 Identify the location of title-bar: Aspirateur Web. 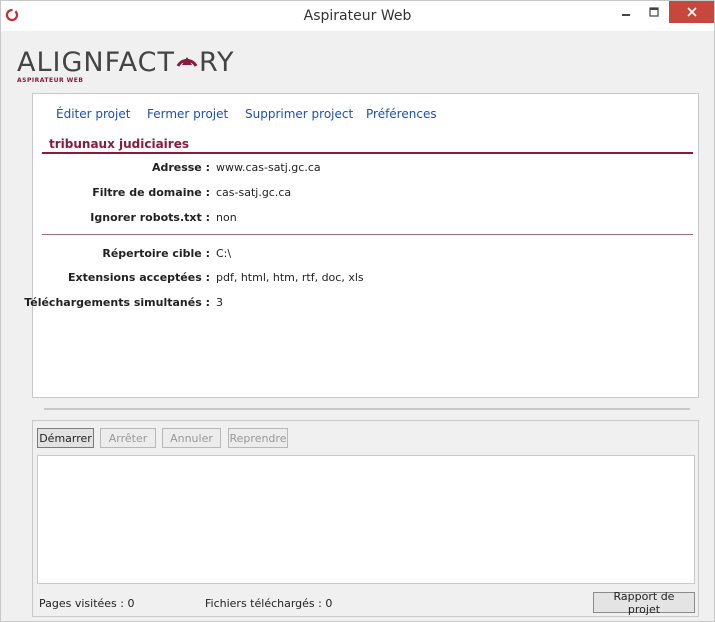
(357, 16).